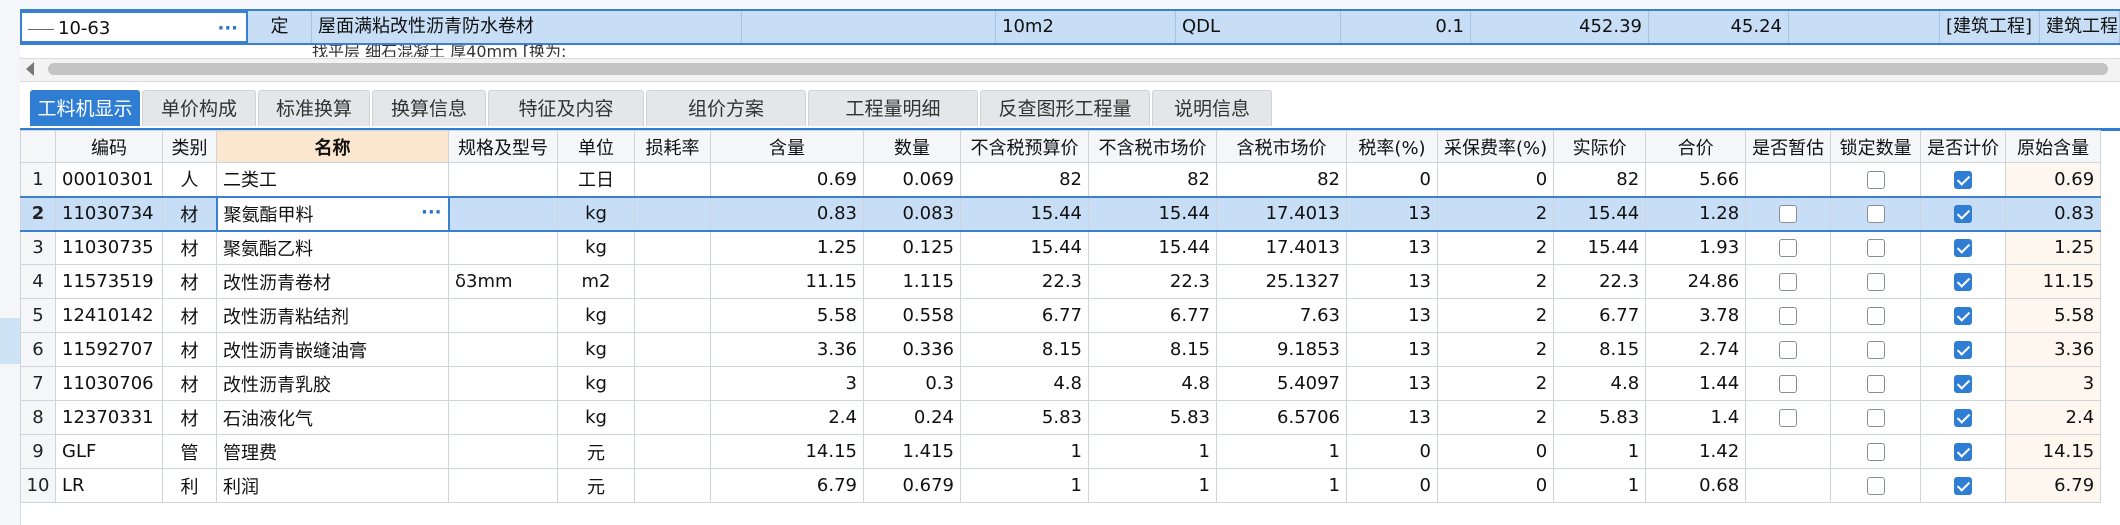 The height and width of the screenshot is (525, 2120). What do you see at coordinates (912, 146) in the screenshot?
I see `col-header-quantity: 数量` at bounding box center [912, 146].